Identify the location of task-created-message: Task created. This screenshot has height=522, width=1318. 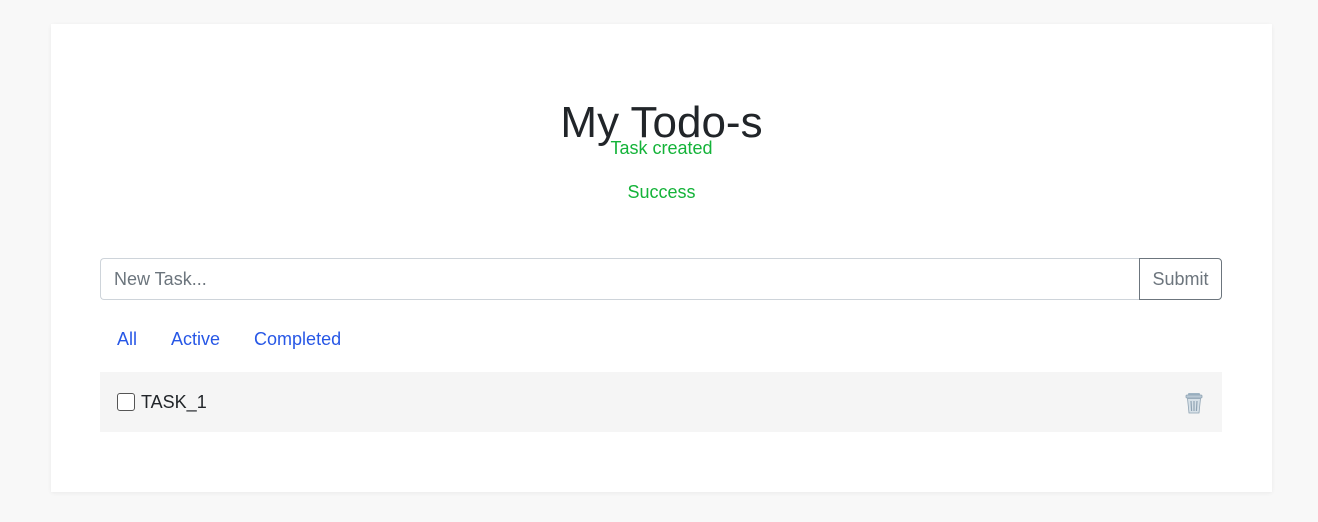
(661, 148).